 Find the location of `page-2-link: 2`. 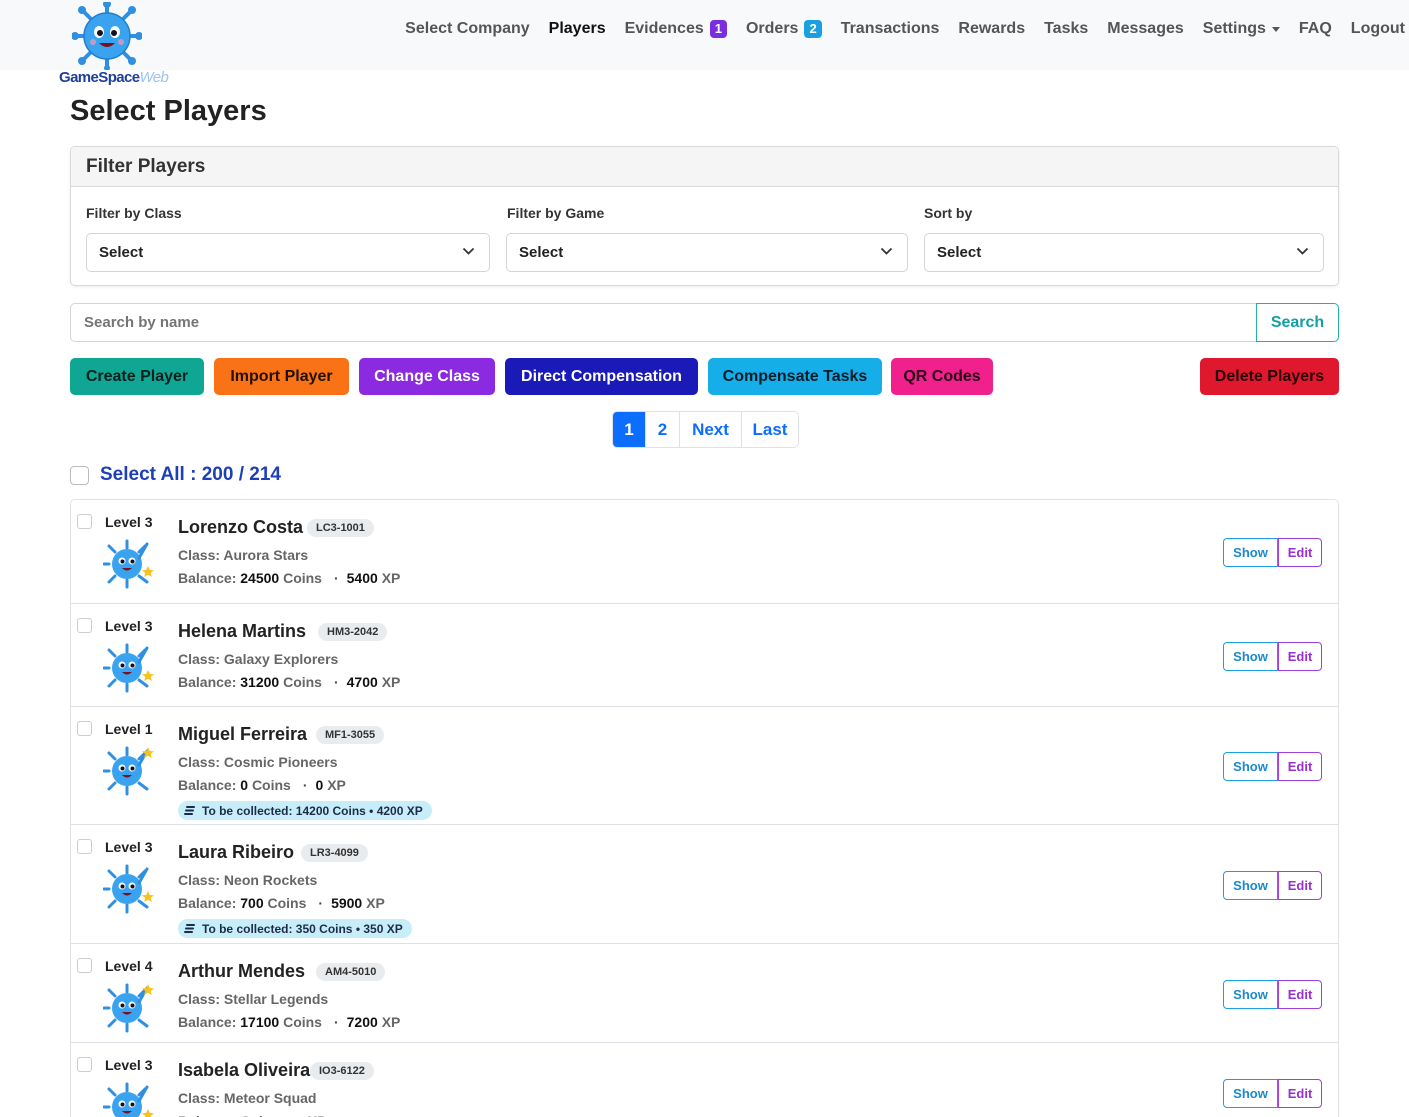

page-2-link: 2 is located at coordinates (662, 429).